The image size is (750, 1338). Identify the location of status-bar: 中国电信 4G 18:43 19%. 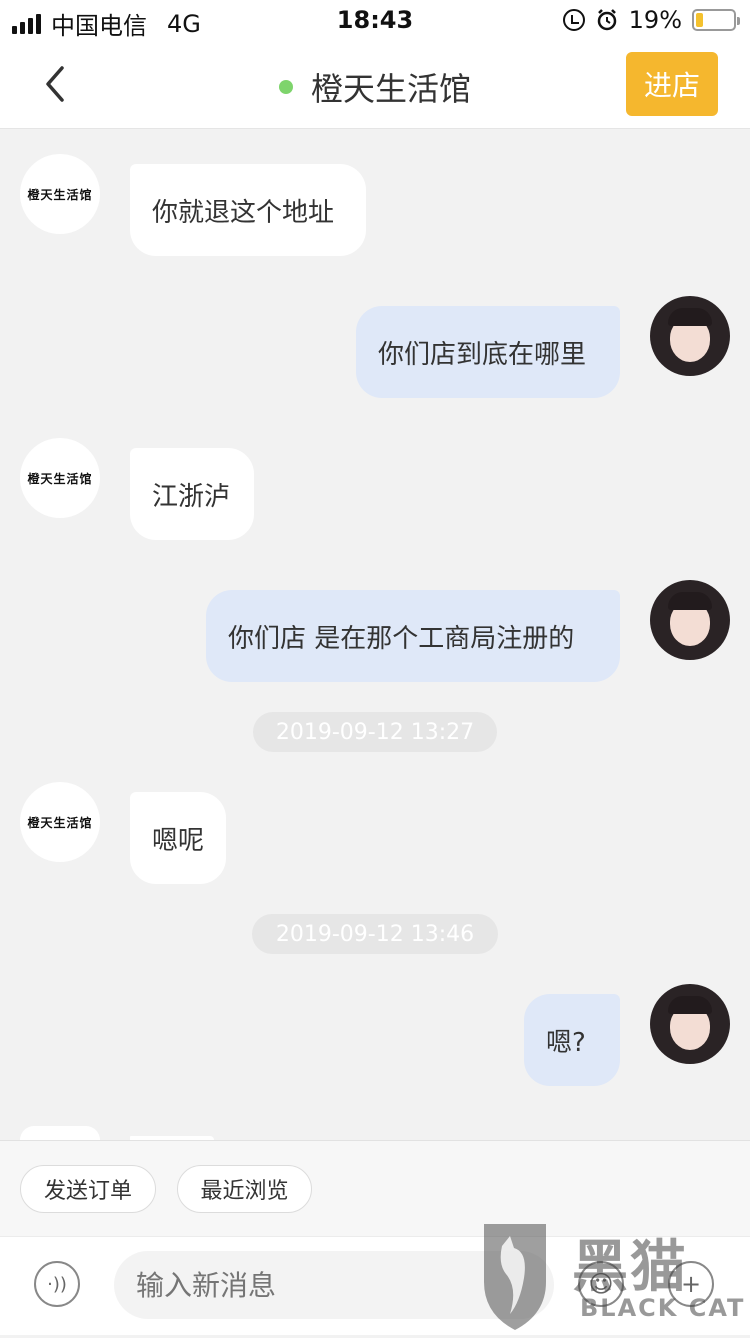
(375, 20).